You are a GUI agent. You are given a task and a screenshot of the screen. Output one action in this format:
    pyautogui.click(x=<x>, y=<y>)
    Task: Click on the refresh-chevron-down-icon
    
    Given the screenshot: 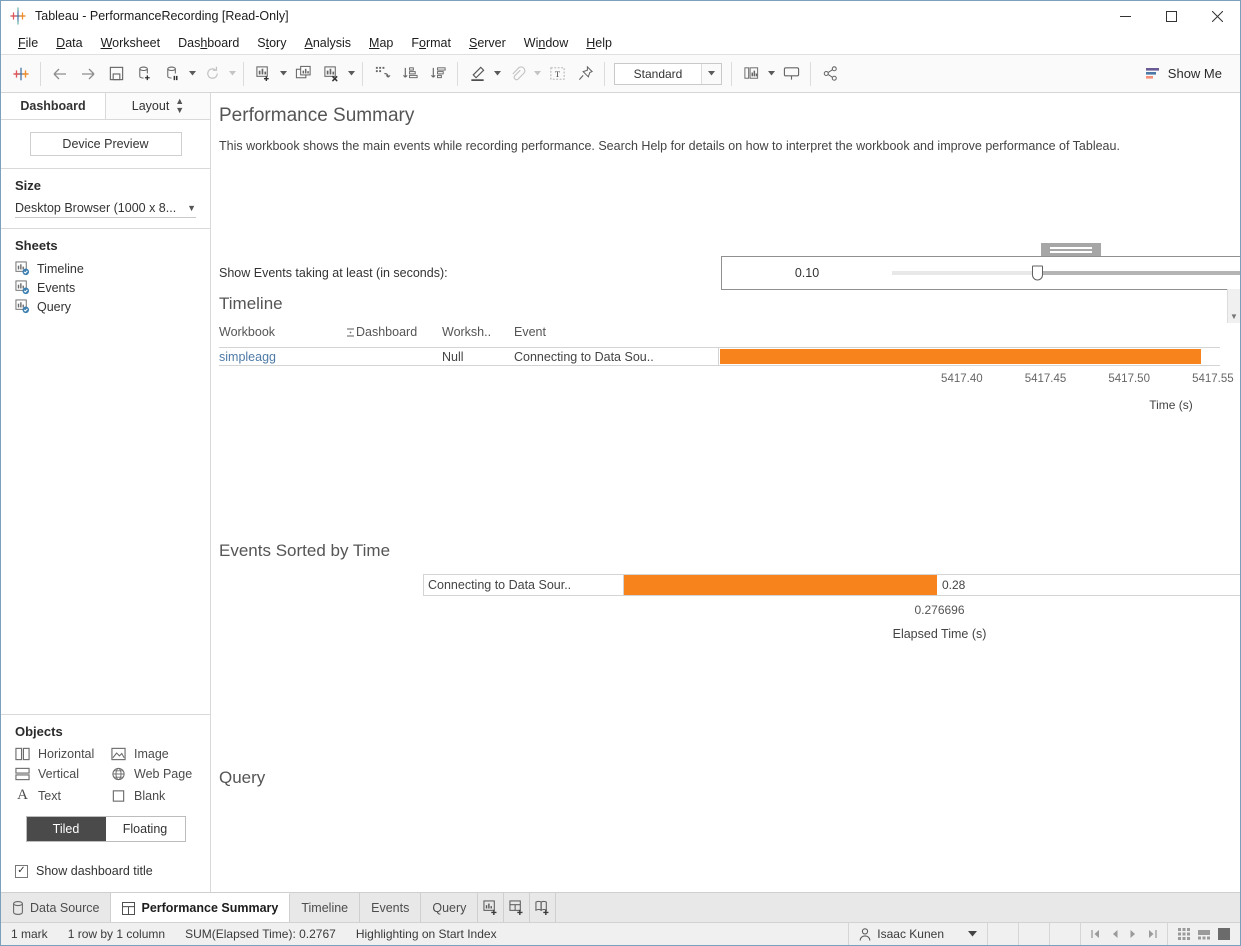 What is the action you would take?
    pyautogui.click(x=232, y=74)
    